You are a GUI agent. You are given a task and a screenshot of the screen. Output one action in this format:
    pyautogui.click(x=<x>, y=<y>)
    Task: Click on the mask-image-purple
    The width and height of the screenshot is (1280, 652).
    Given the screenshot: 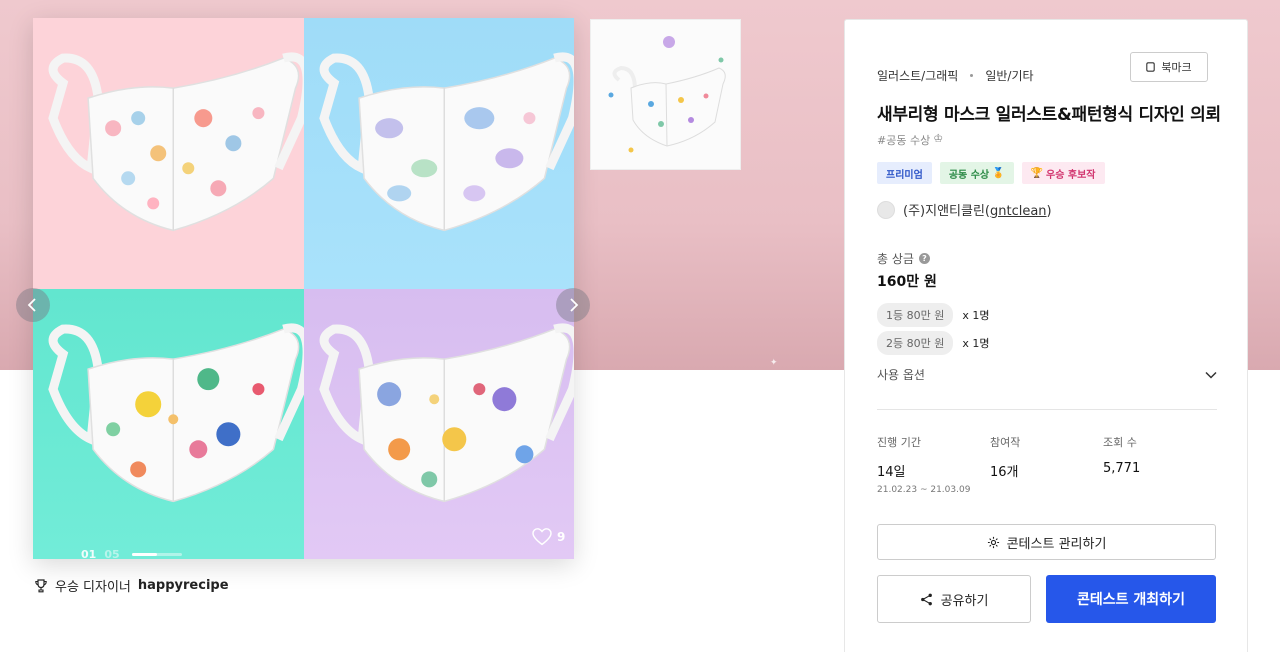 What is the action you would take?
    pyautogui.click(x=438, y=423)
    